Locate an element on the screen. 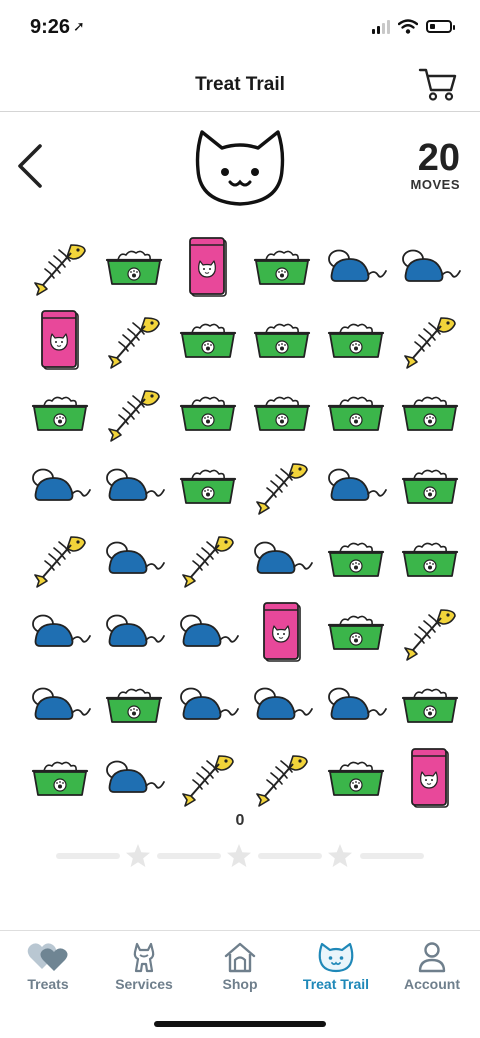  groomed-pet-icon is located at coordinates (144, 957).